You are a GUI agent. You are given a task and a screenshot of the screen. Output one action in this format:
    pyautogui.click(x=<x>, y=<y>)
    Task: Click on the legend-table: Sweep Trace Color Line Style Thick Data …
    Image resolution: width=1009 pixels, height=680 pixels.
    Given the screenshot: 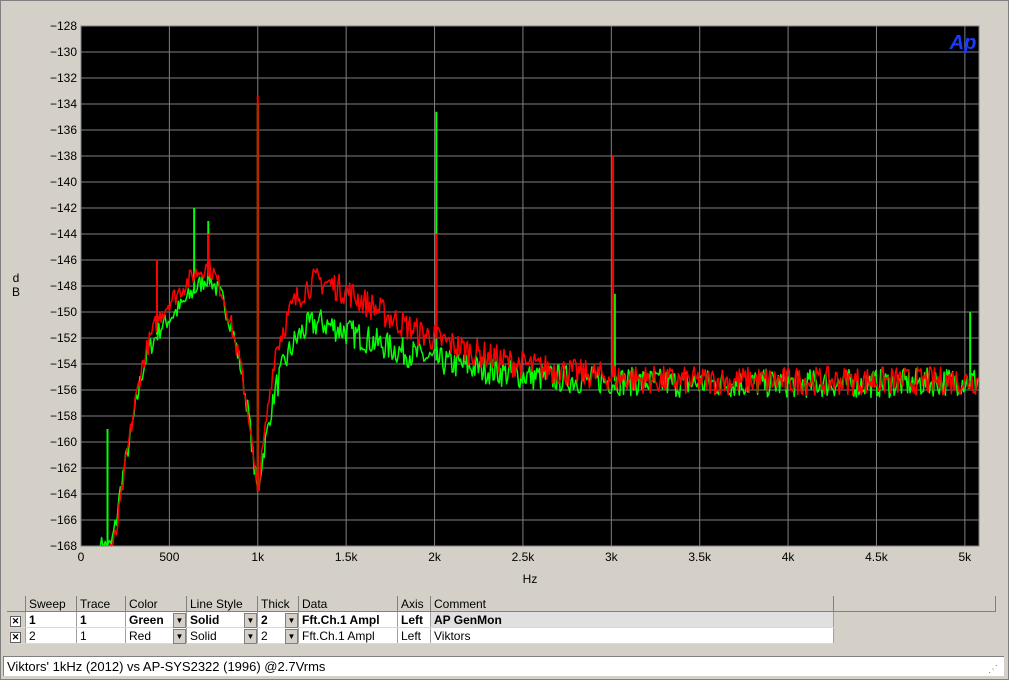 What is the action you would take?
    pyautogui.click(x=501, y=620)
    